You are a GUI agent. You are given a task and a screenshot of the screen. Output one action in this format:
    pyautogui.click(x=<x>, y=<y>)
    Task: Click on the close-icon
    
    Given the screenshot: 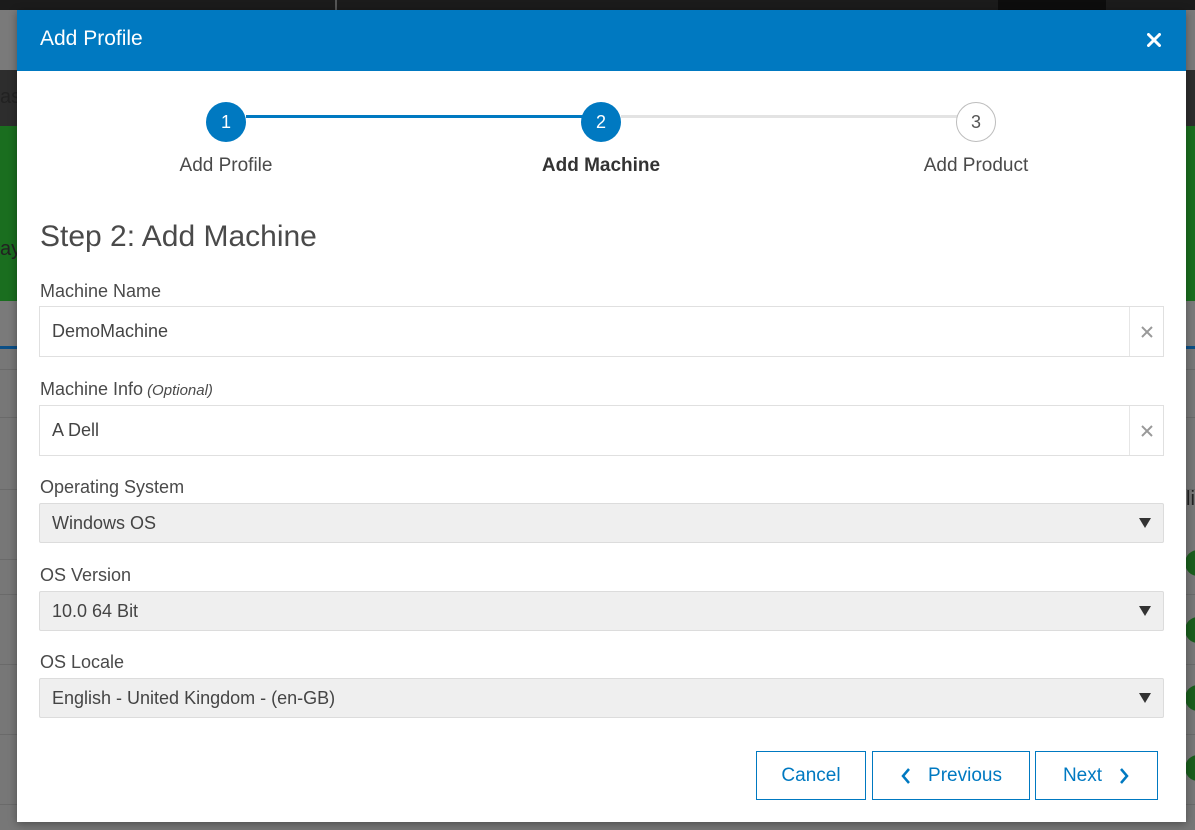 What is the action you would take?
    pyautogui.click(x=1154, y=40)
    